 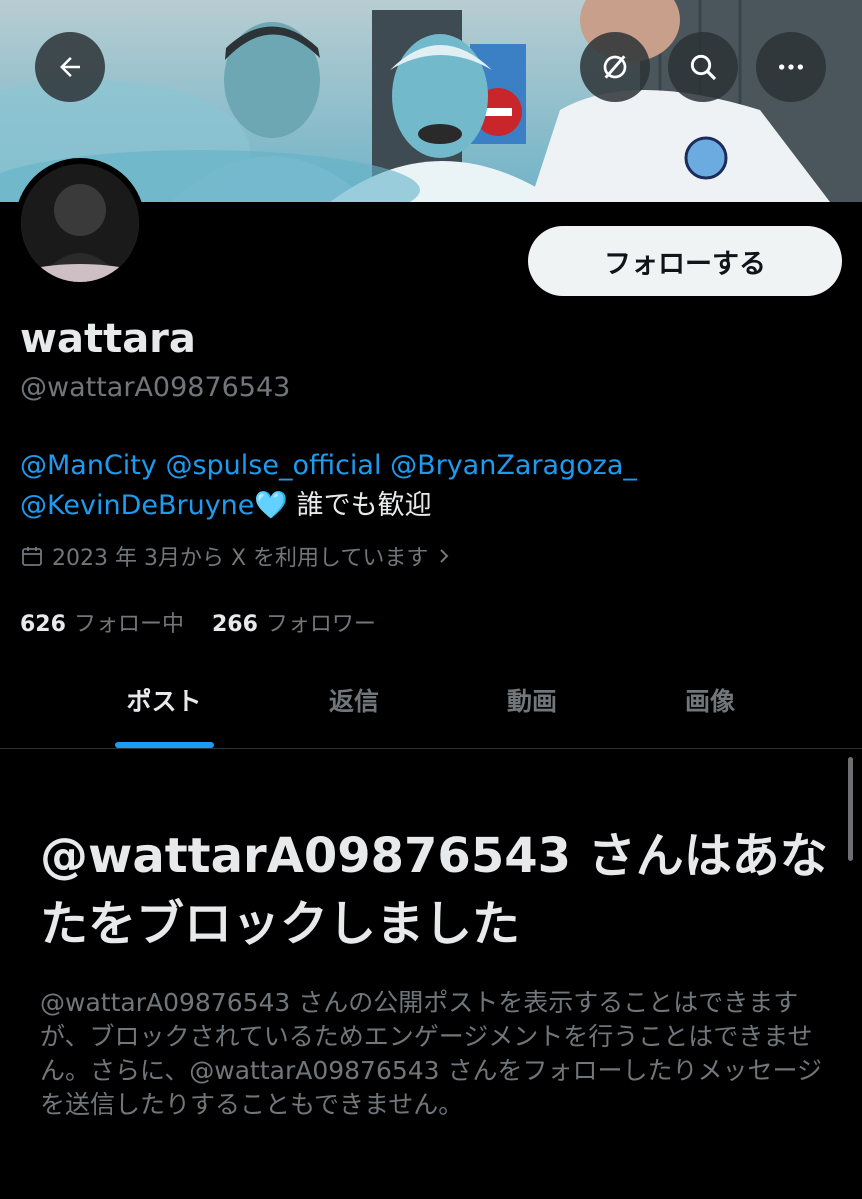 I want to click on calendar-icon, so click(x=32, y=556).